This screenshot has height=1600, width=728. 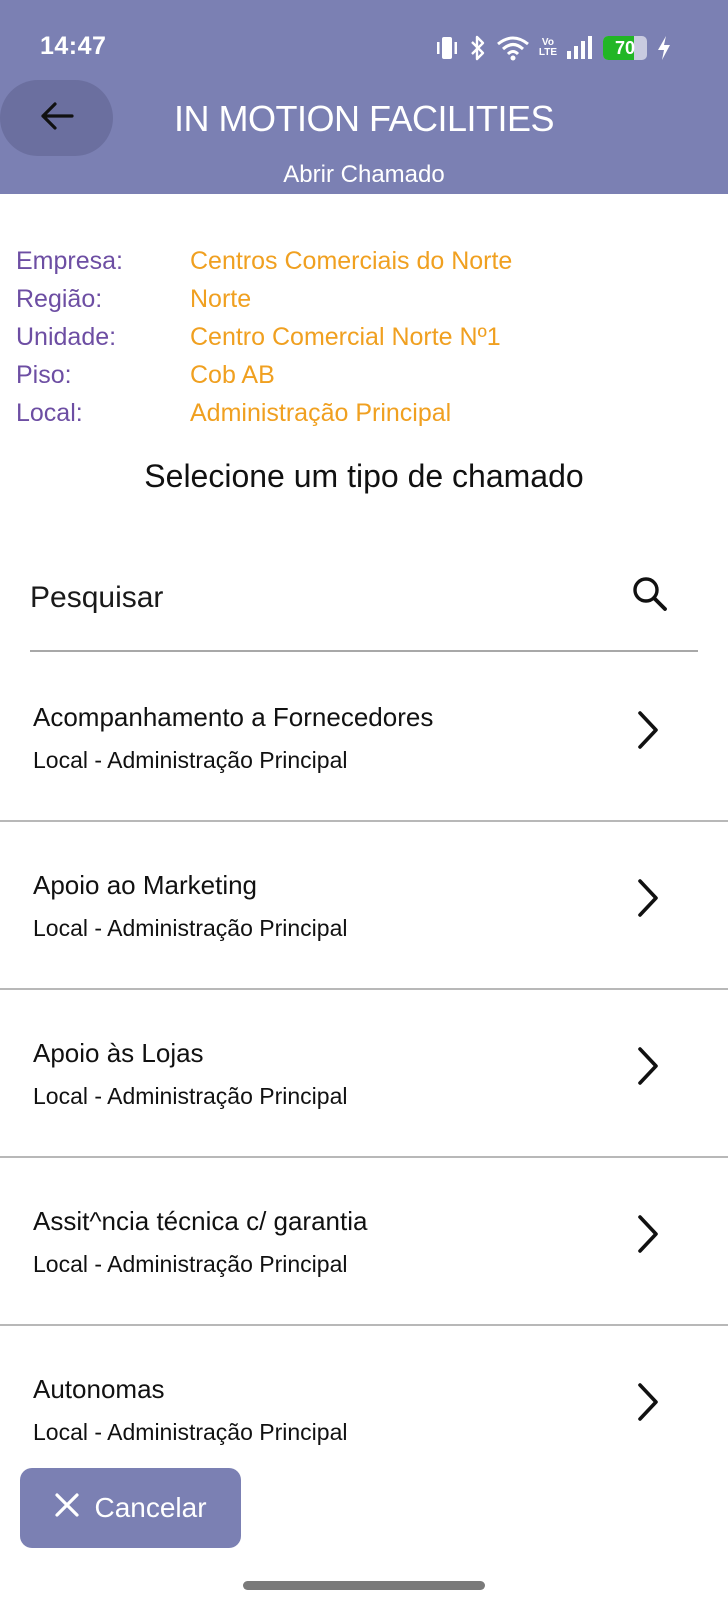 I want to click on battery-indicator: 70, so click(x=625, y=48).